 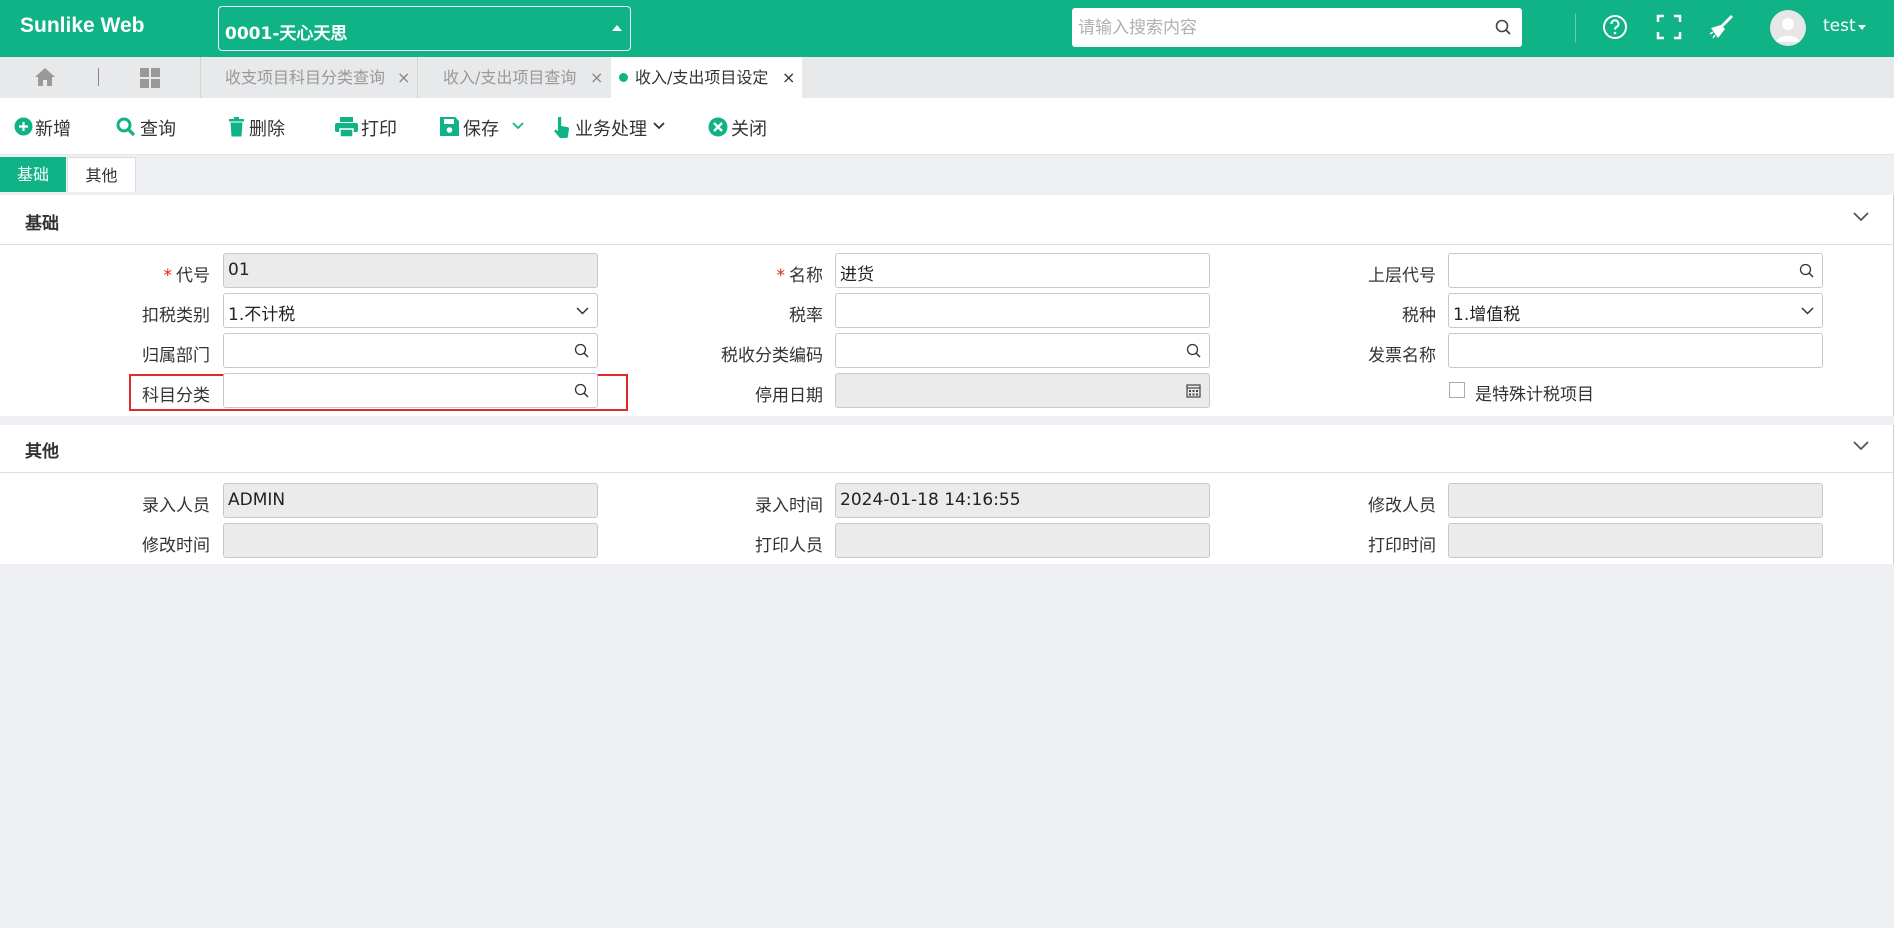 What do you see at coordinates (1402, 546) in the screenshot?
I see `print-time-label: 打印时间` at bounding box center [1402, 546].